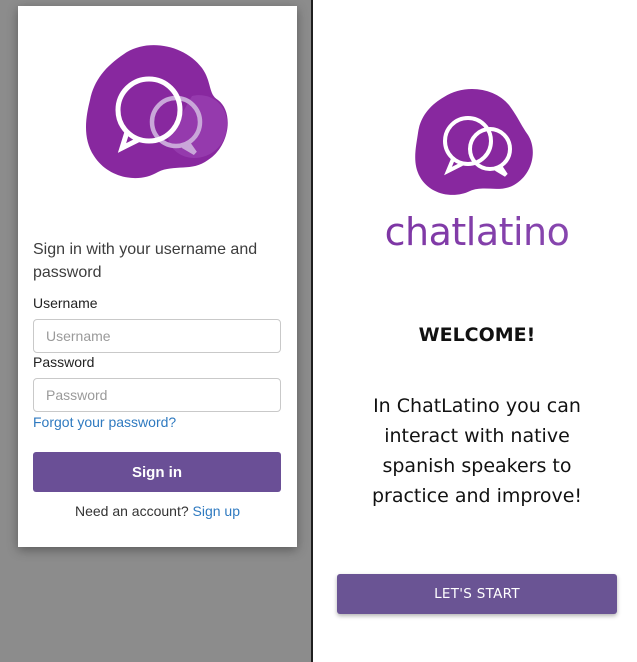  What do you see at coordinates (157, 336) in the screenshot?
I see `username-input` at bounding box center [157, 336].